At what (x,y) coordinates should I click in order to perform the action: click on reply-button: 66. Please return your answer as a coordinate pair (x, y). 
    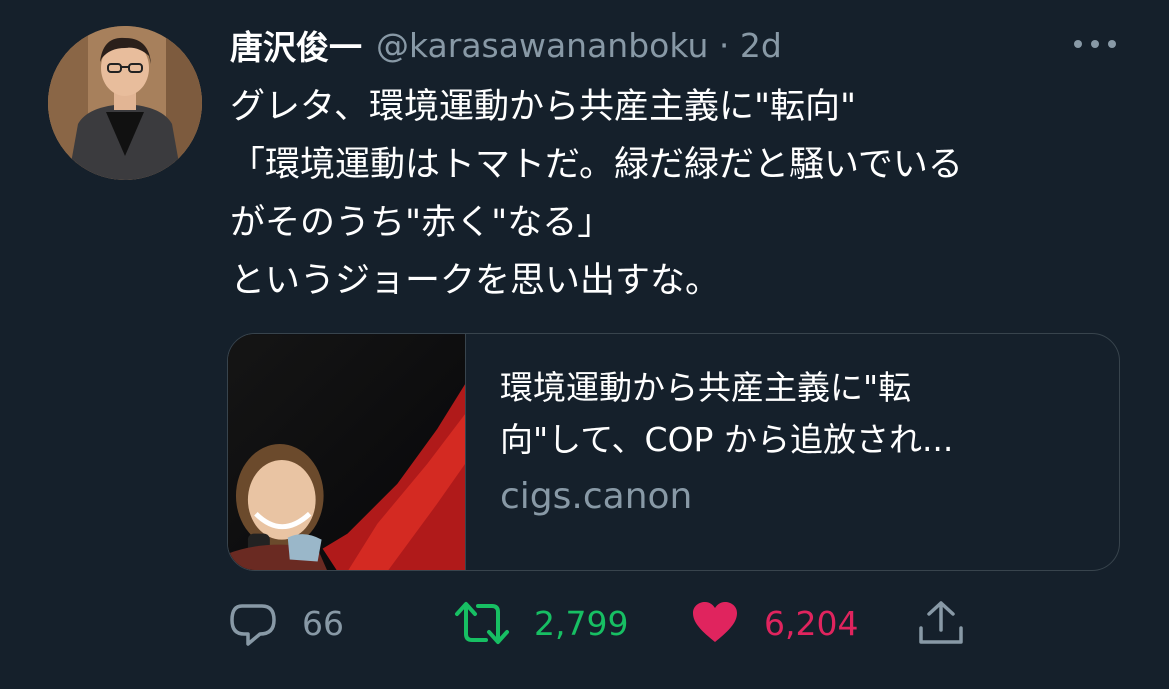
    Looking at the image, I should click on (286, 623).